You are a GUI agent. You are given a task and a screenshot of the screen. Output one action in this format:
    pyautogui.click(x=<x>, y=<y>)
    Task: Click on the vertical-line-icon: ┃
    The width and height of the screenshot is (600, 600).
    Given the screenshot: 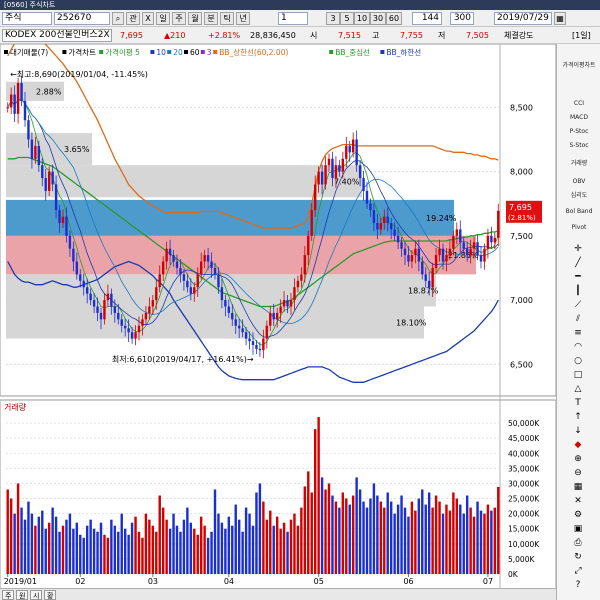 What is the action you would take?
    pyautogui.click(x=578, y=291)
    